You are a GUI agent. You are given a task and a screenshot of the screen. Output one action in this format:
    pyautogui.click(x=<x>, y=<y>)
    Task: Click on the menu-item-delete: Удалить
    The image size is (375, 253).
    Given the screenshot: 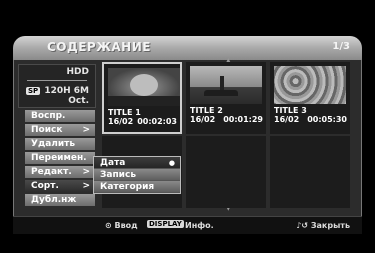 What is the action you would take?
    pyautogui.click(x=60, y=144)
    